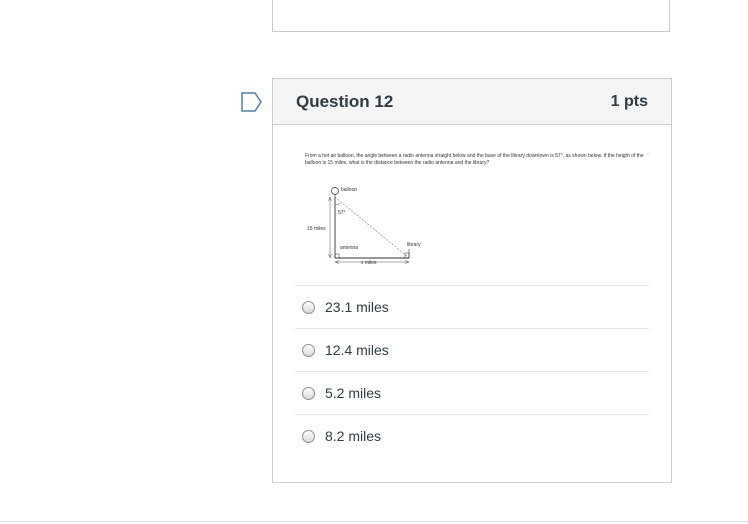 The image size is (748, 524). What do you see at coordinates (374, 521) in the screenshot?
I see `page-divider` at bounding box center [374, 521].